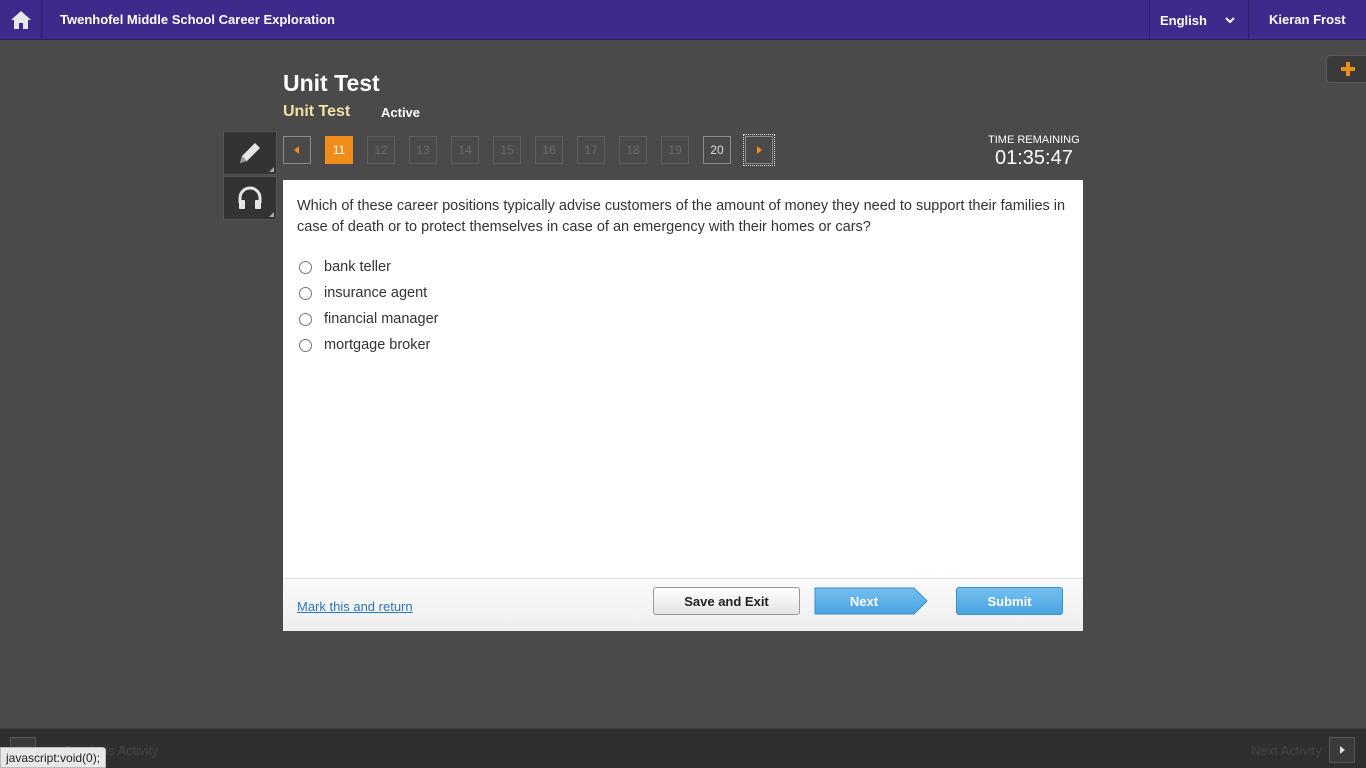  What do you see at coordinates (633, 150) in the screenshot?
I see `question-number-button: 18` at bounding box center [633, 150].